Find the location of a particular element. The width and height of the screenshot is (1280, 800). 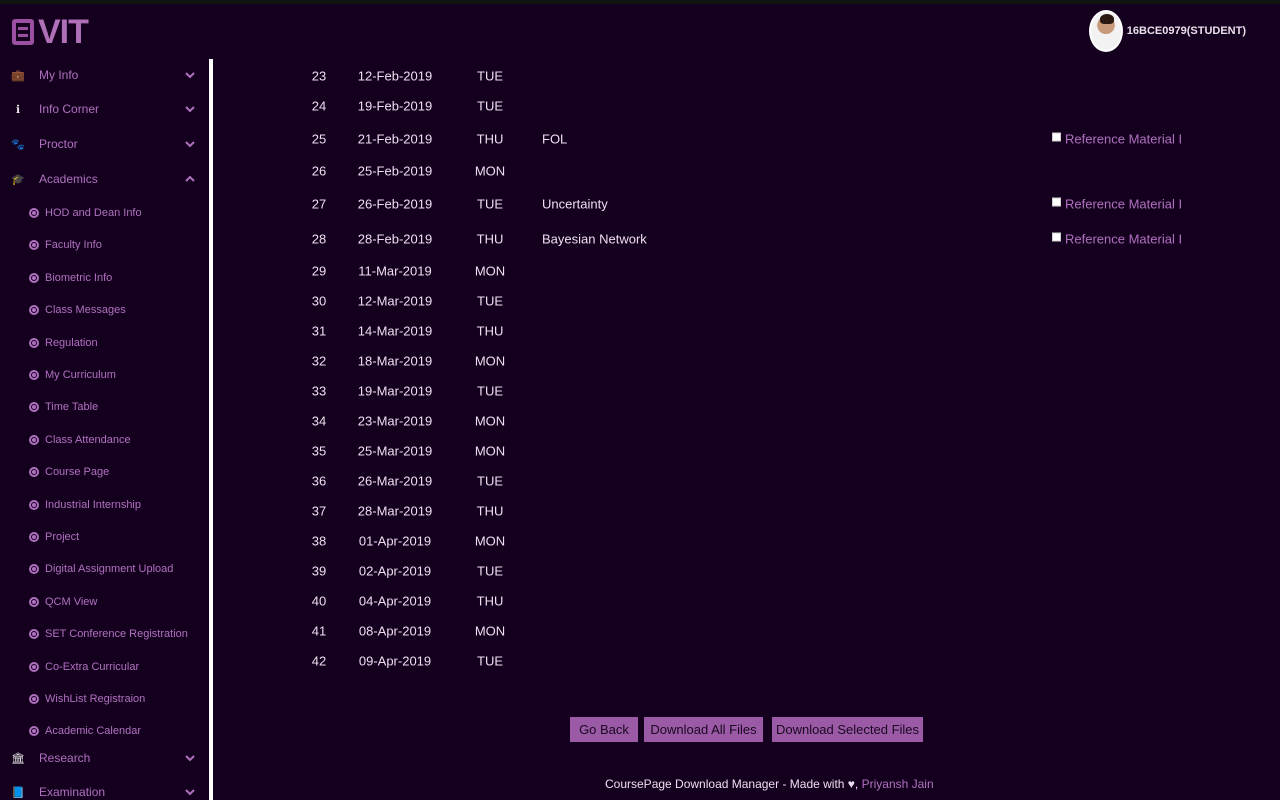

download-all-button: Download All Files is located at coordinates (703, 729).